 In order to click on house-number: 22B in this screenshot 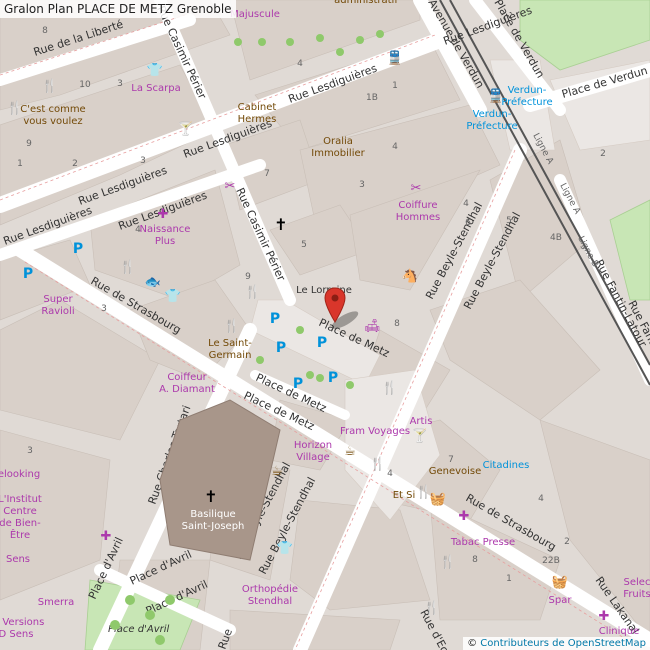, I will do `click(551, 561)`.